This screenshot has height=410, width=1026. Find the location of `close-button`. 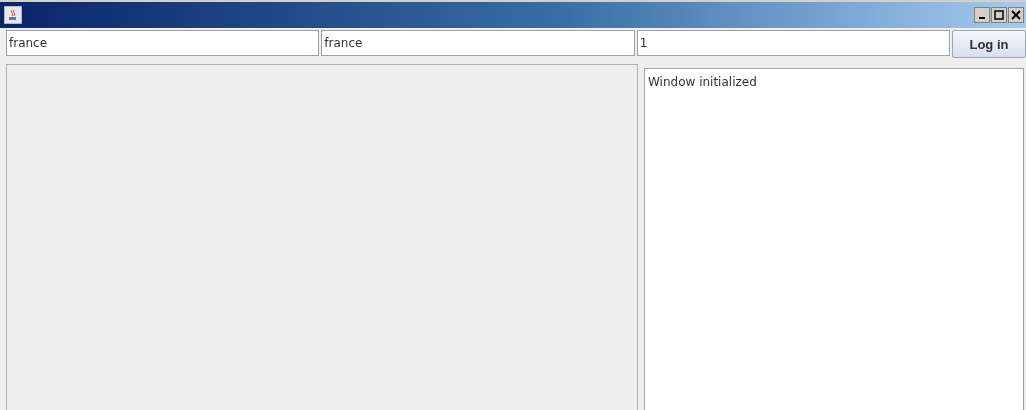

close-button is located at coordinates (1016, 15).